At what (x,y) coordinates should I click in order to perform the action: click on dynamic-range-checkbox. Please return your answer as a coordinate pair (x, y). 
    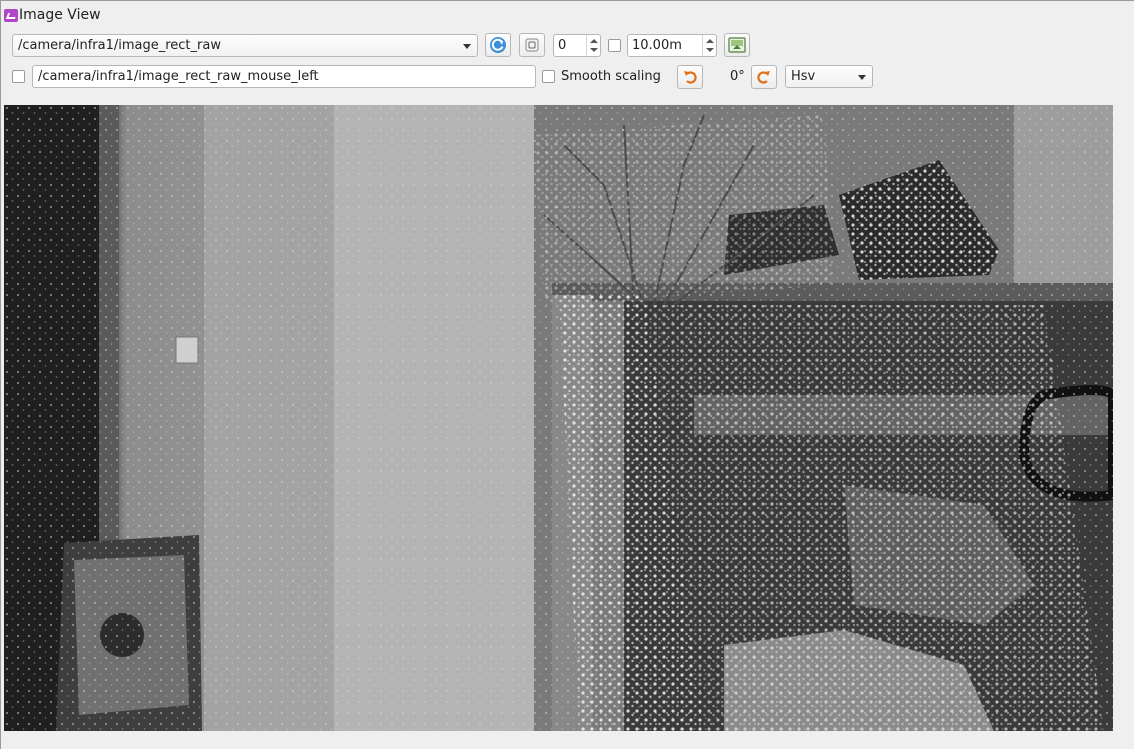
    Looking at the image, I should click on (614, 45).